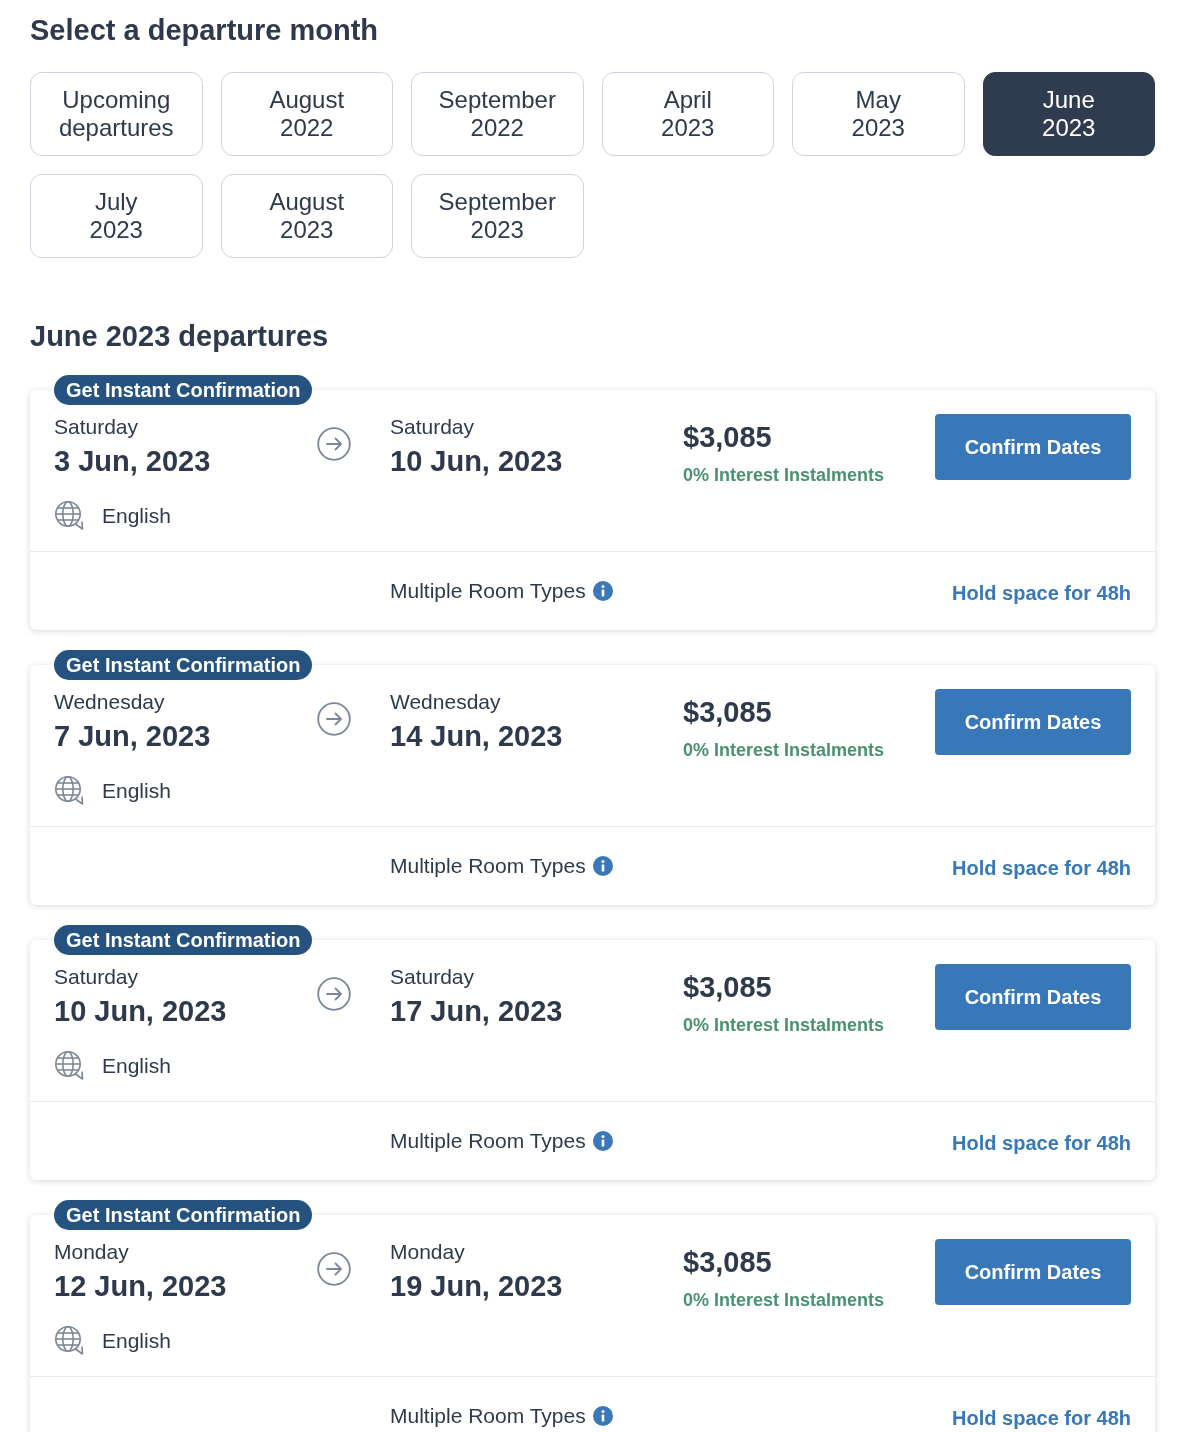 The image size is (1190, 1432). What do you see at coordinates (476, 1011) in the screenshot?
I see `end-date: 17 Jun, 2023` at bounding box center [476, 1011].